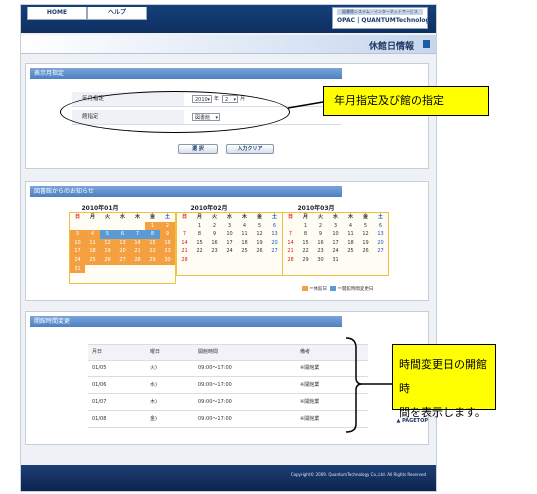  I want to click on hours-callout-line: 時間変更日の開館時, so click(443, 376).